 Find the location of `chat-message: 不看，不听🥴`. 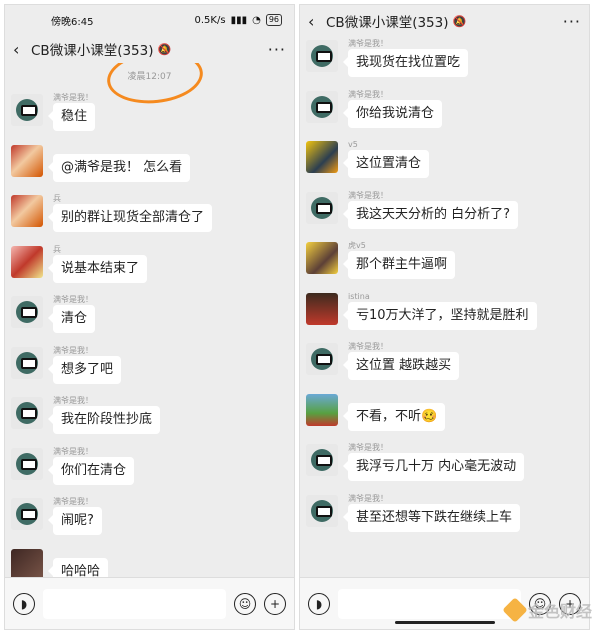

chat-message: 不看，不听🥴 is located at coordinates (444, 416).